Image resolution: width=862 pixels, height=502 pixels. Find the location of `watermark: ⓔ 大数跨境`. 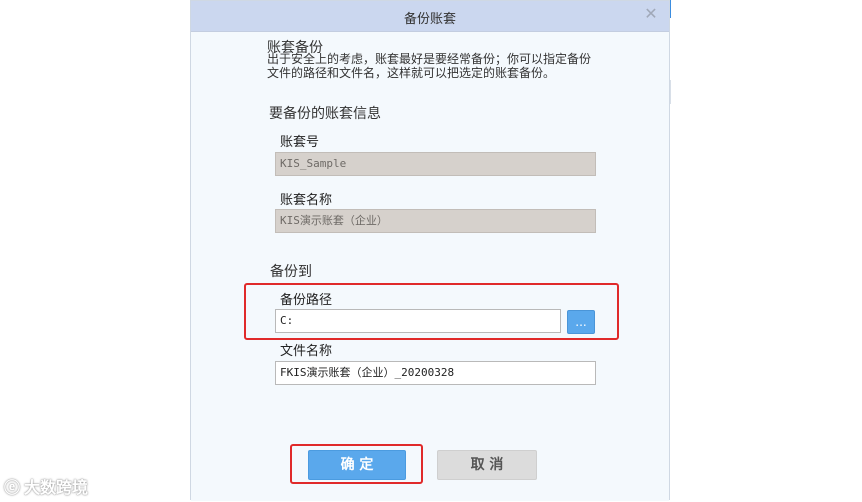

watermark: ⓔ 大数跨境 is located at coordinates (46, 486).